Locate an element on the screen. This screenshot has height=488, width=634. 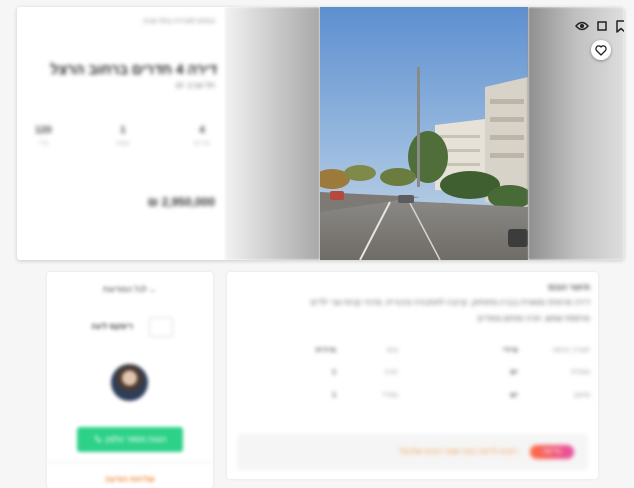
detail-value: מיידי is located at coordinates (510, 350).